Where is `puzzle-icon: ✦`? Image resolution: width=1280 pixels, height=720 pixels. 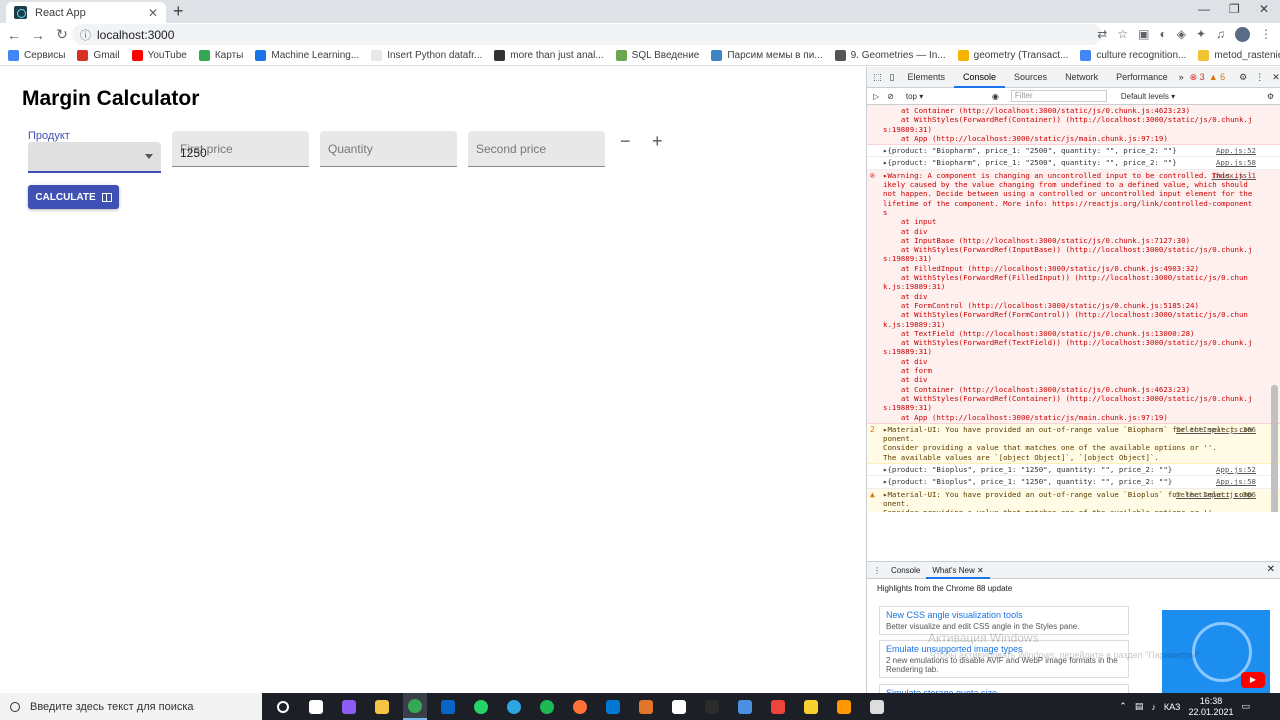
puzzle-icon: ✦ is located at coordinates (1201, 34).